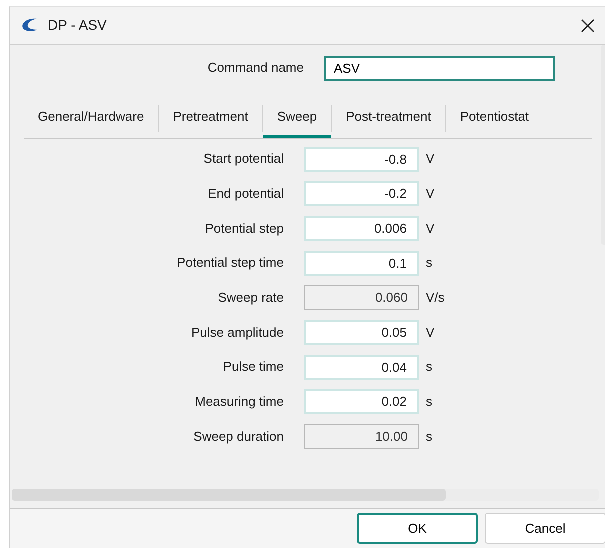  I want to click on app-logo-icon, so click(30, 26).